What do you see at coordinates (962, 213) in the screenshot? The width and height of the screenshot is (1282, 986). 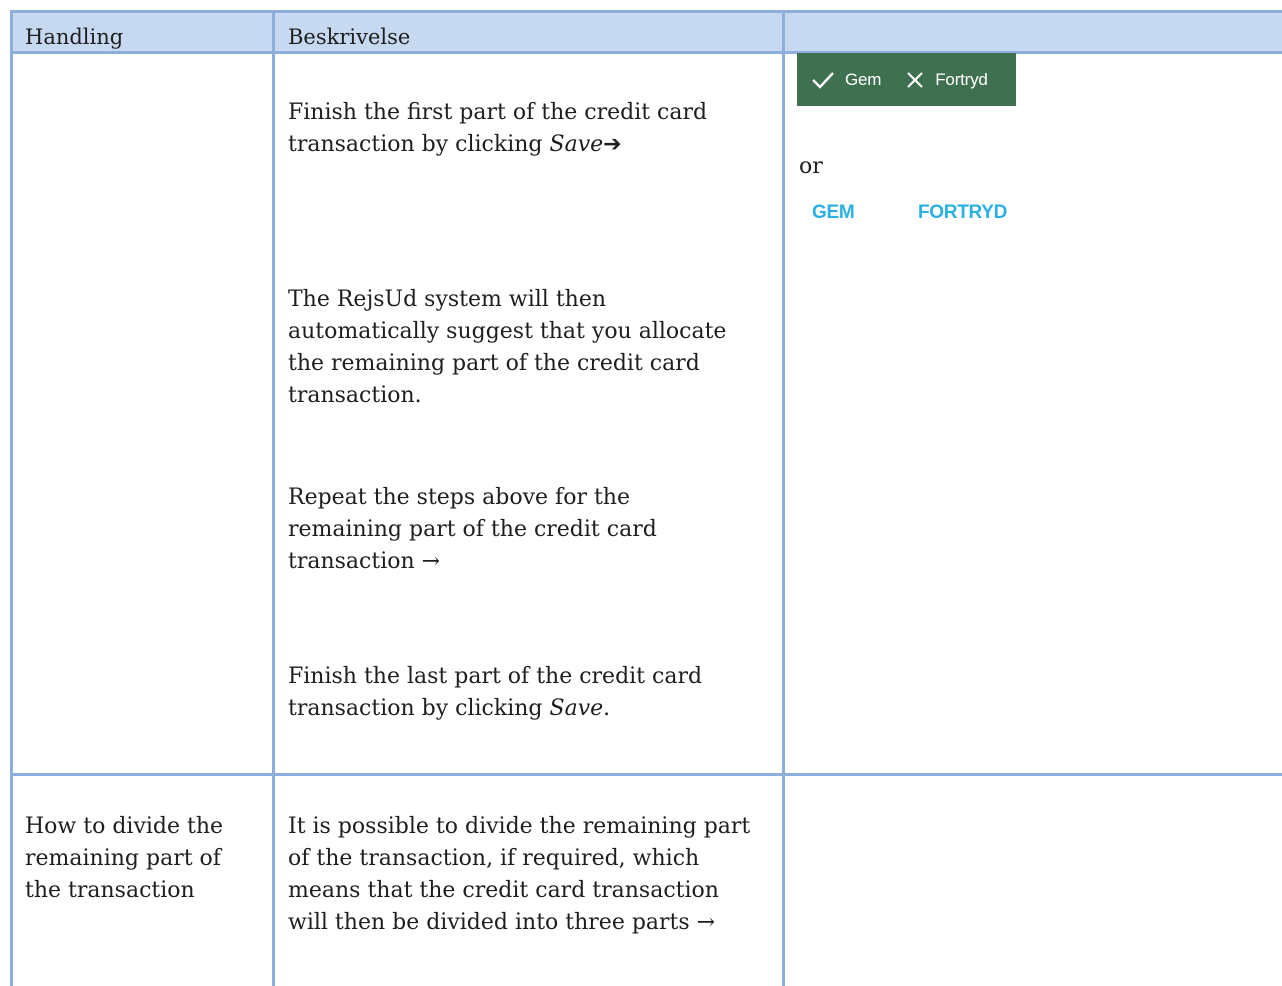 I see `fortryd-flat-button: FORTRYD` at bounding box center [962, 213].